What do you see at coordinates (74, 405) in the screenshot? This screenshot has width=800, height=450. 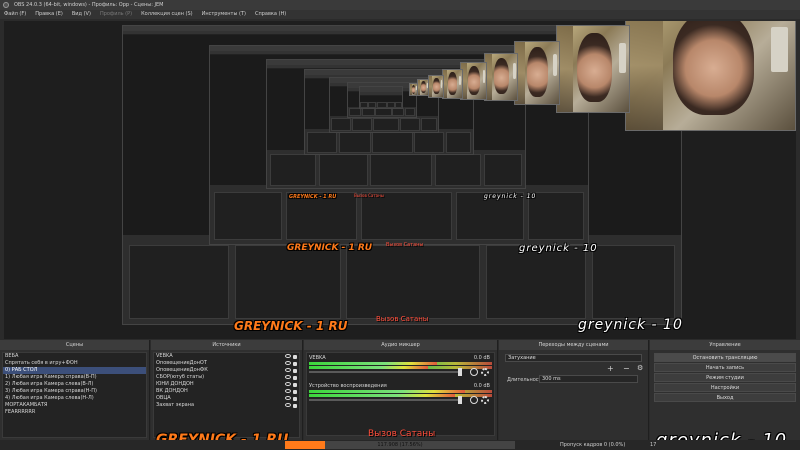 I see `scene-item: МОРТАКАМБАТЯ` at bounding box center [74, 405].